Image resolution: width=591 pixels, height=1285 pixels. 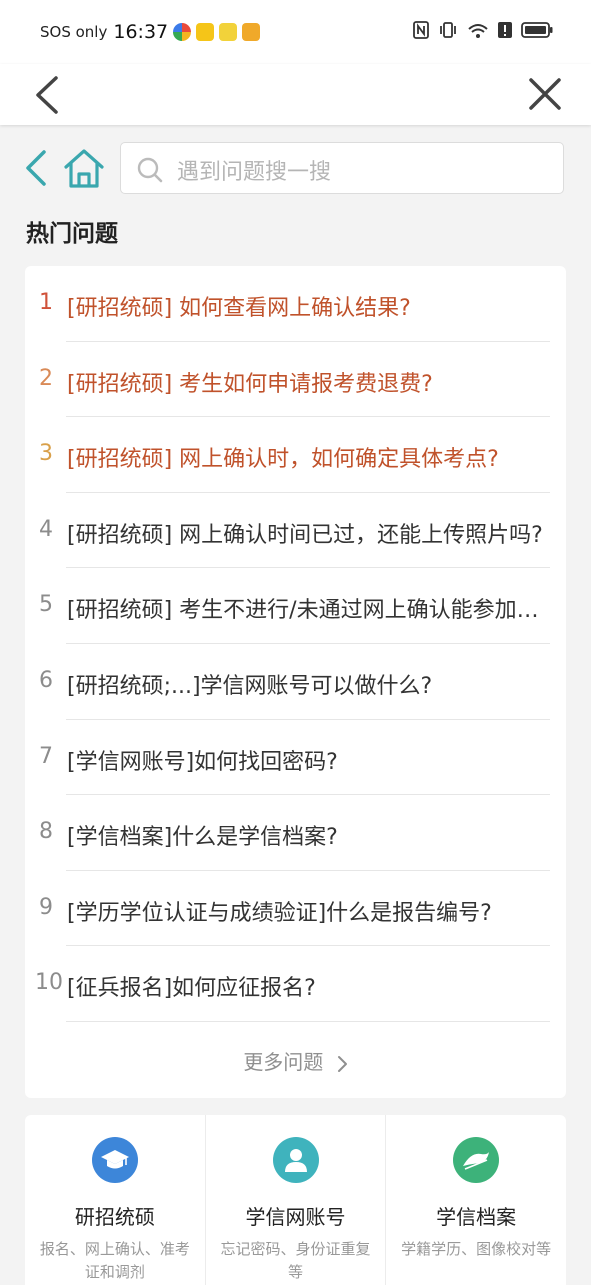 I want to click on search-row: 遇到问题搜一搜, so click(x=295, y=169).